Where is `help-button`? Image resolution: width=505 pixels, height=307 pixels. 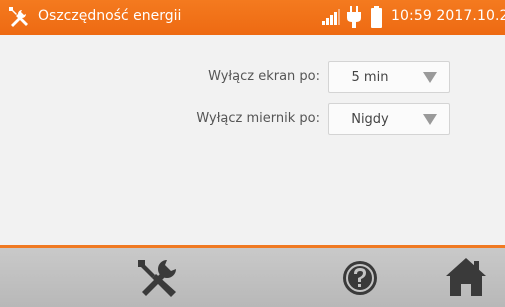
help-button is located at coordinates (360, 278).